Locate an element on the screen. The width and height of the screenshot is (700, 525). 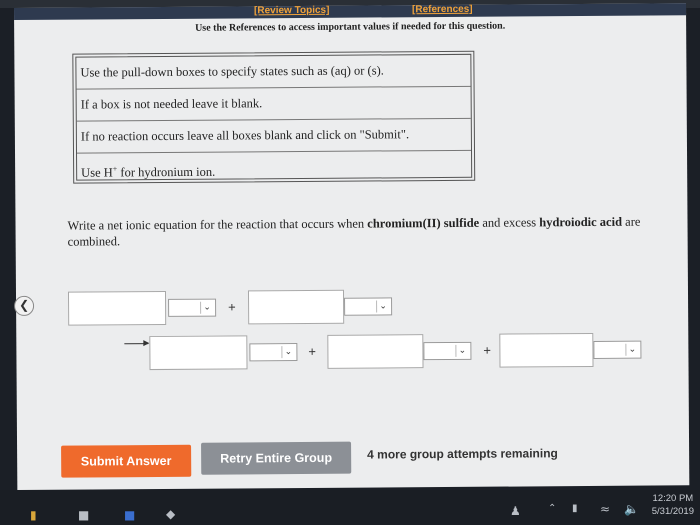
review-topics-link: [Review Topics] is located at coordinates (291, 11).